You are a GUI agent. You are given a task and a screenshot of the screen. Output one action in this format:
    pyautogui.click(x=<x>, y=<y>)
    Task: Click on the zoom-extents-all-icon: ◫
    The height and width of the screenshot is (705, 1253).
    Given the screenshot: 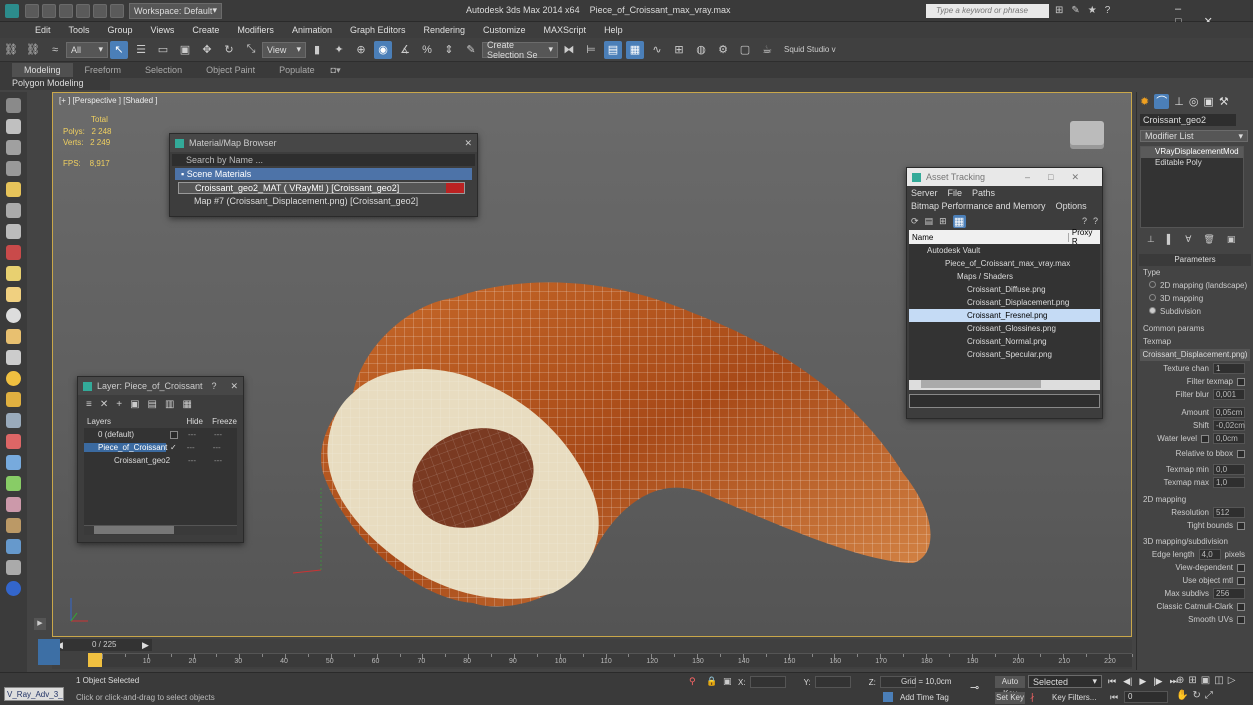 What is the action you would take?
    pyautogui.click(x=1218, y=680)
    